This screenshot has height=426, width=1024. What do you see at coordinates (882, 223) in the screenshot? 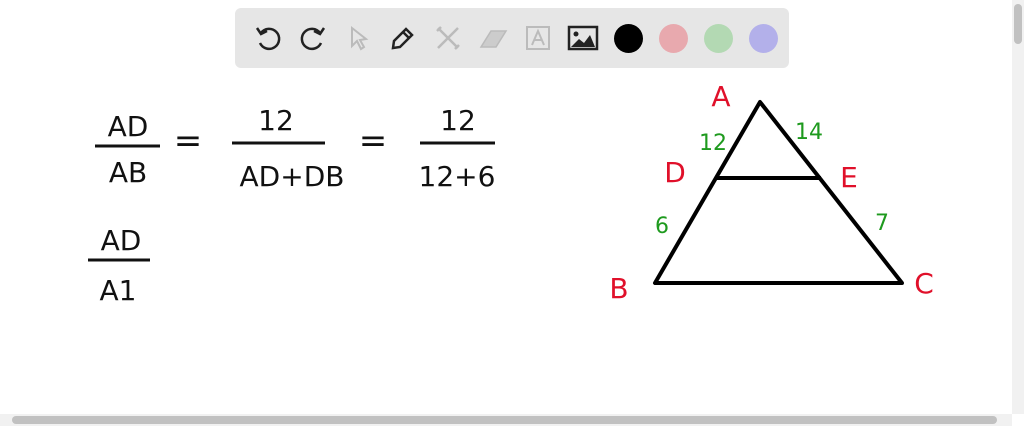
I see `length-label-ec: 7` at bounding box center [882, 223].